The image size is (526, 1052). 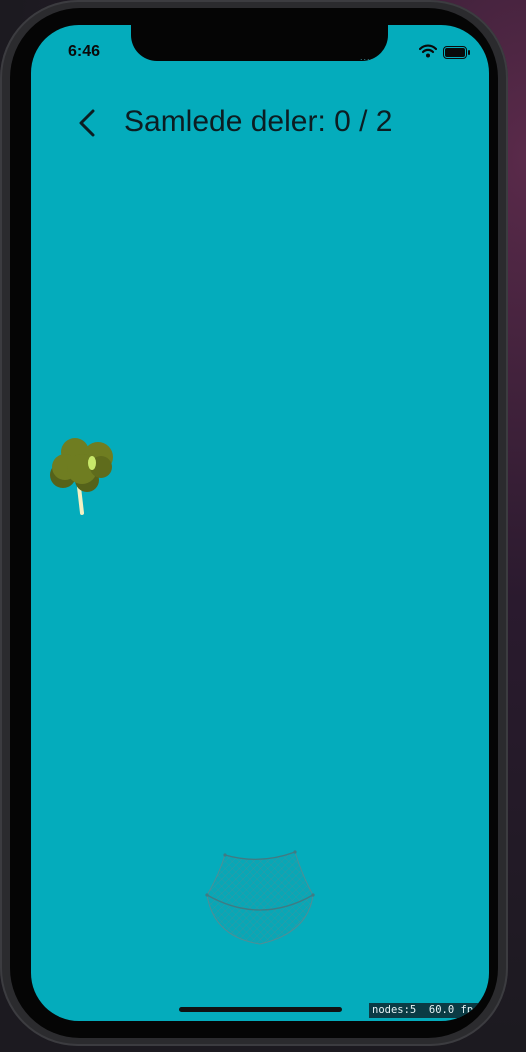 I want to click on back-button, so click(x=87, y=123).